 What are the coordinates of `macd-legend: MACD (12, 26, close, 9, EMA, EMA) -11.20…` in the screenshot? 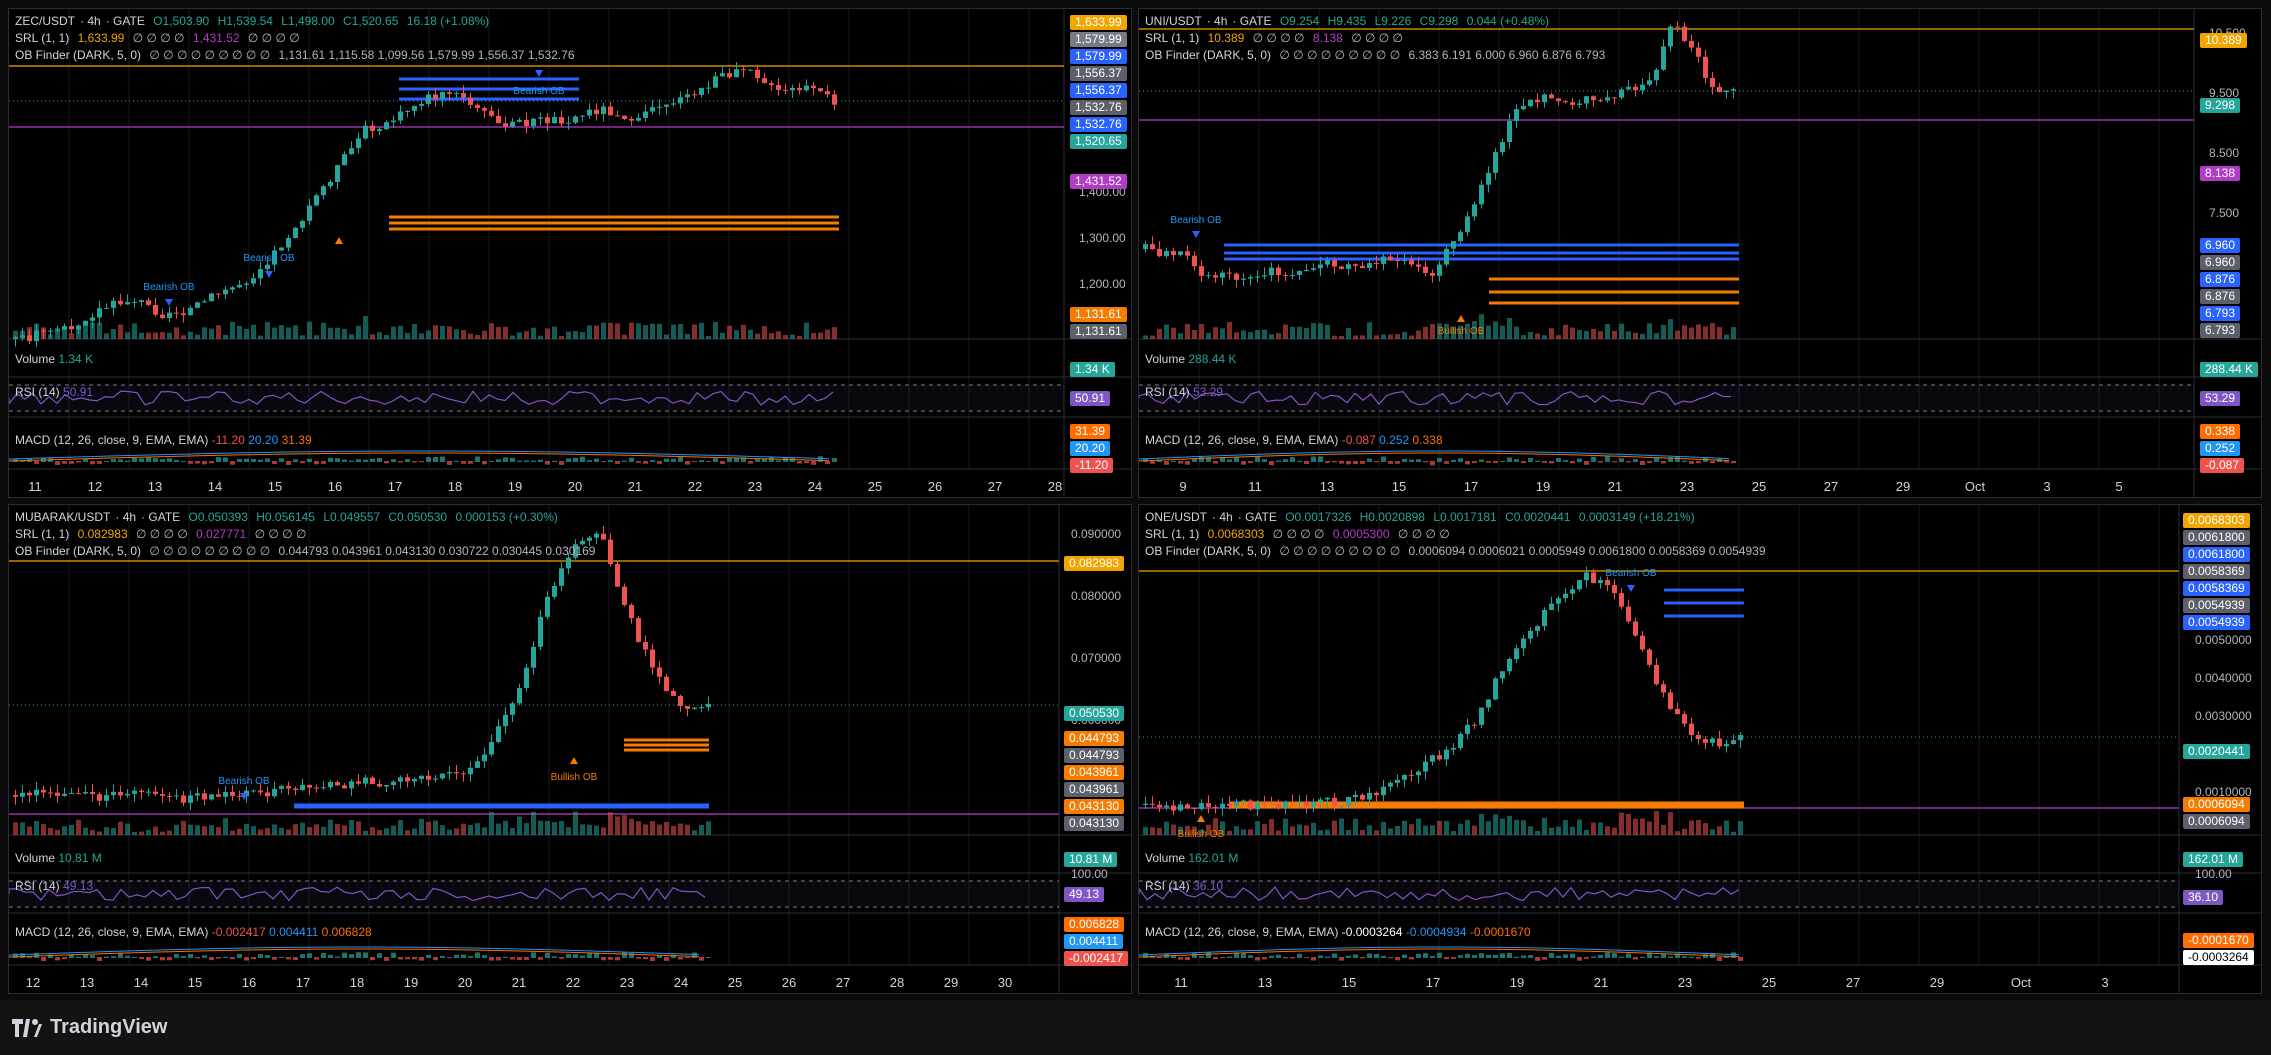 It's located at (163, 440).